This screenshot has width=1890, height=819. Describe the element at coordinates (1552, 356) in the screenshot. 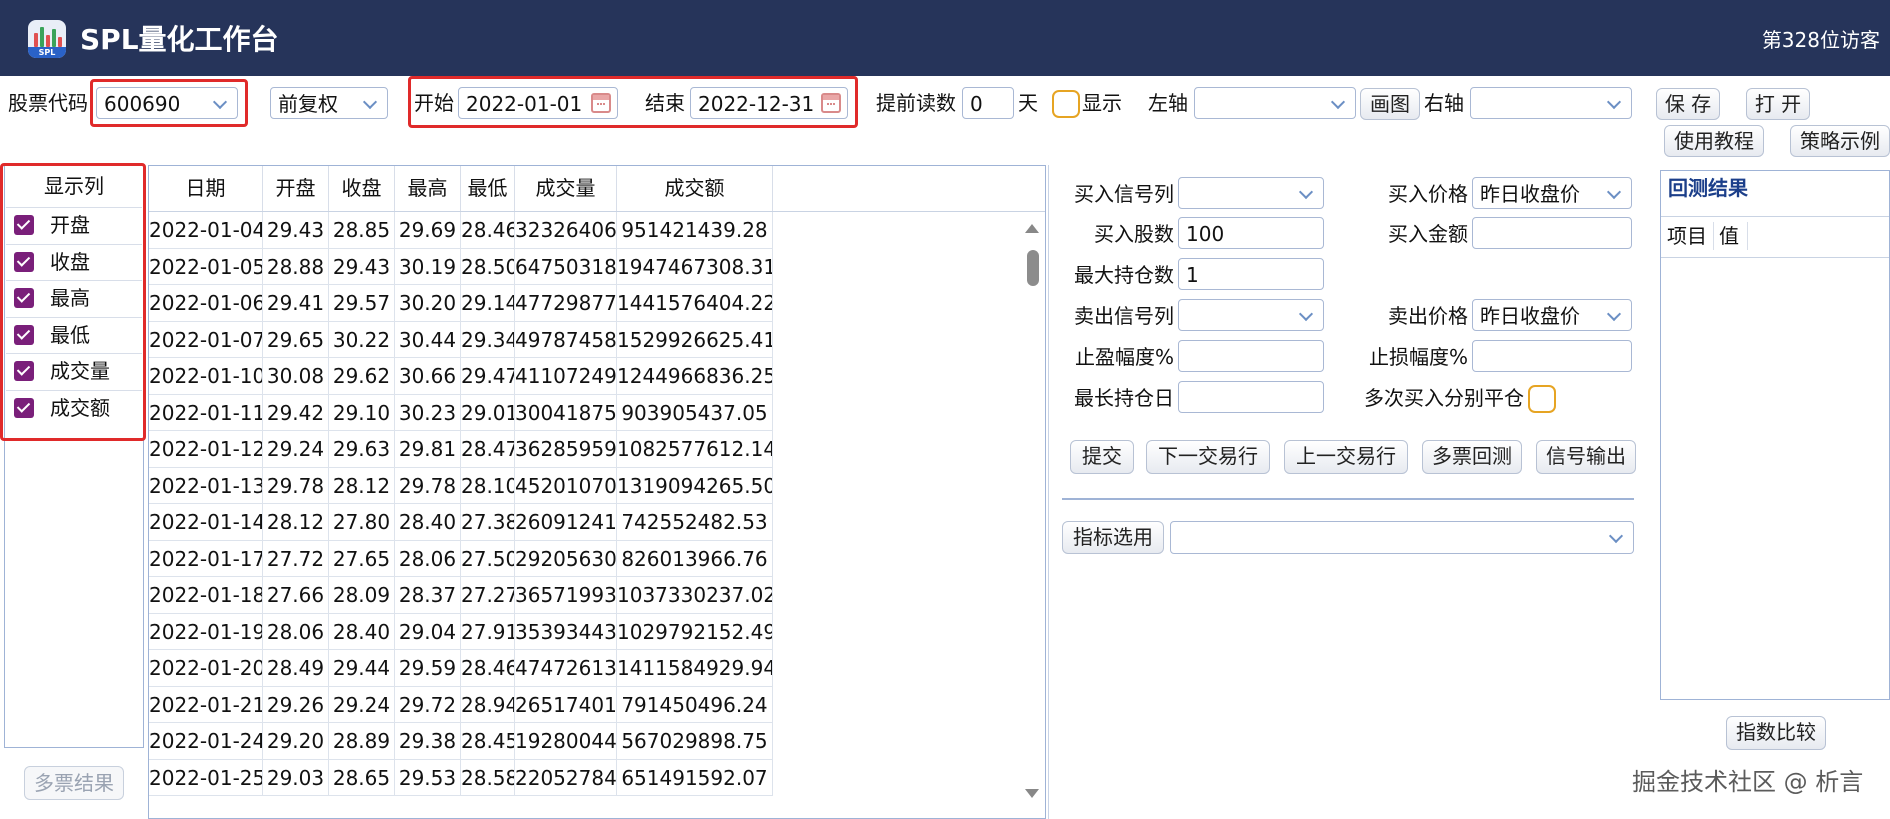

I see `stop-loss-input` at that location.